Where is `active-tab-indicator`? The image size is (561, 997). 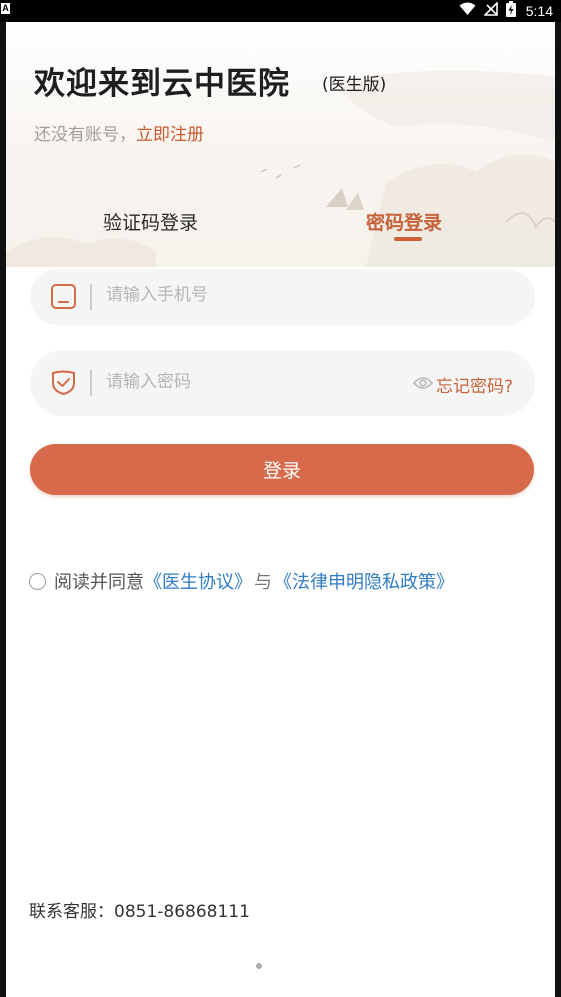
active-tab-indicator is located at coordinates (408, 239).